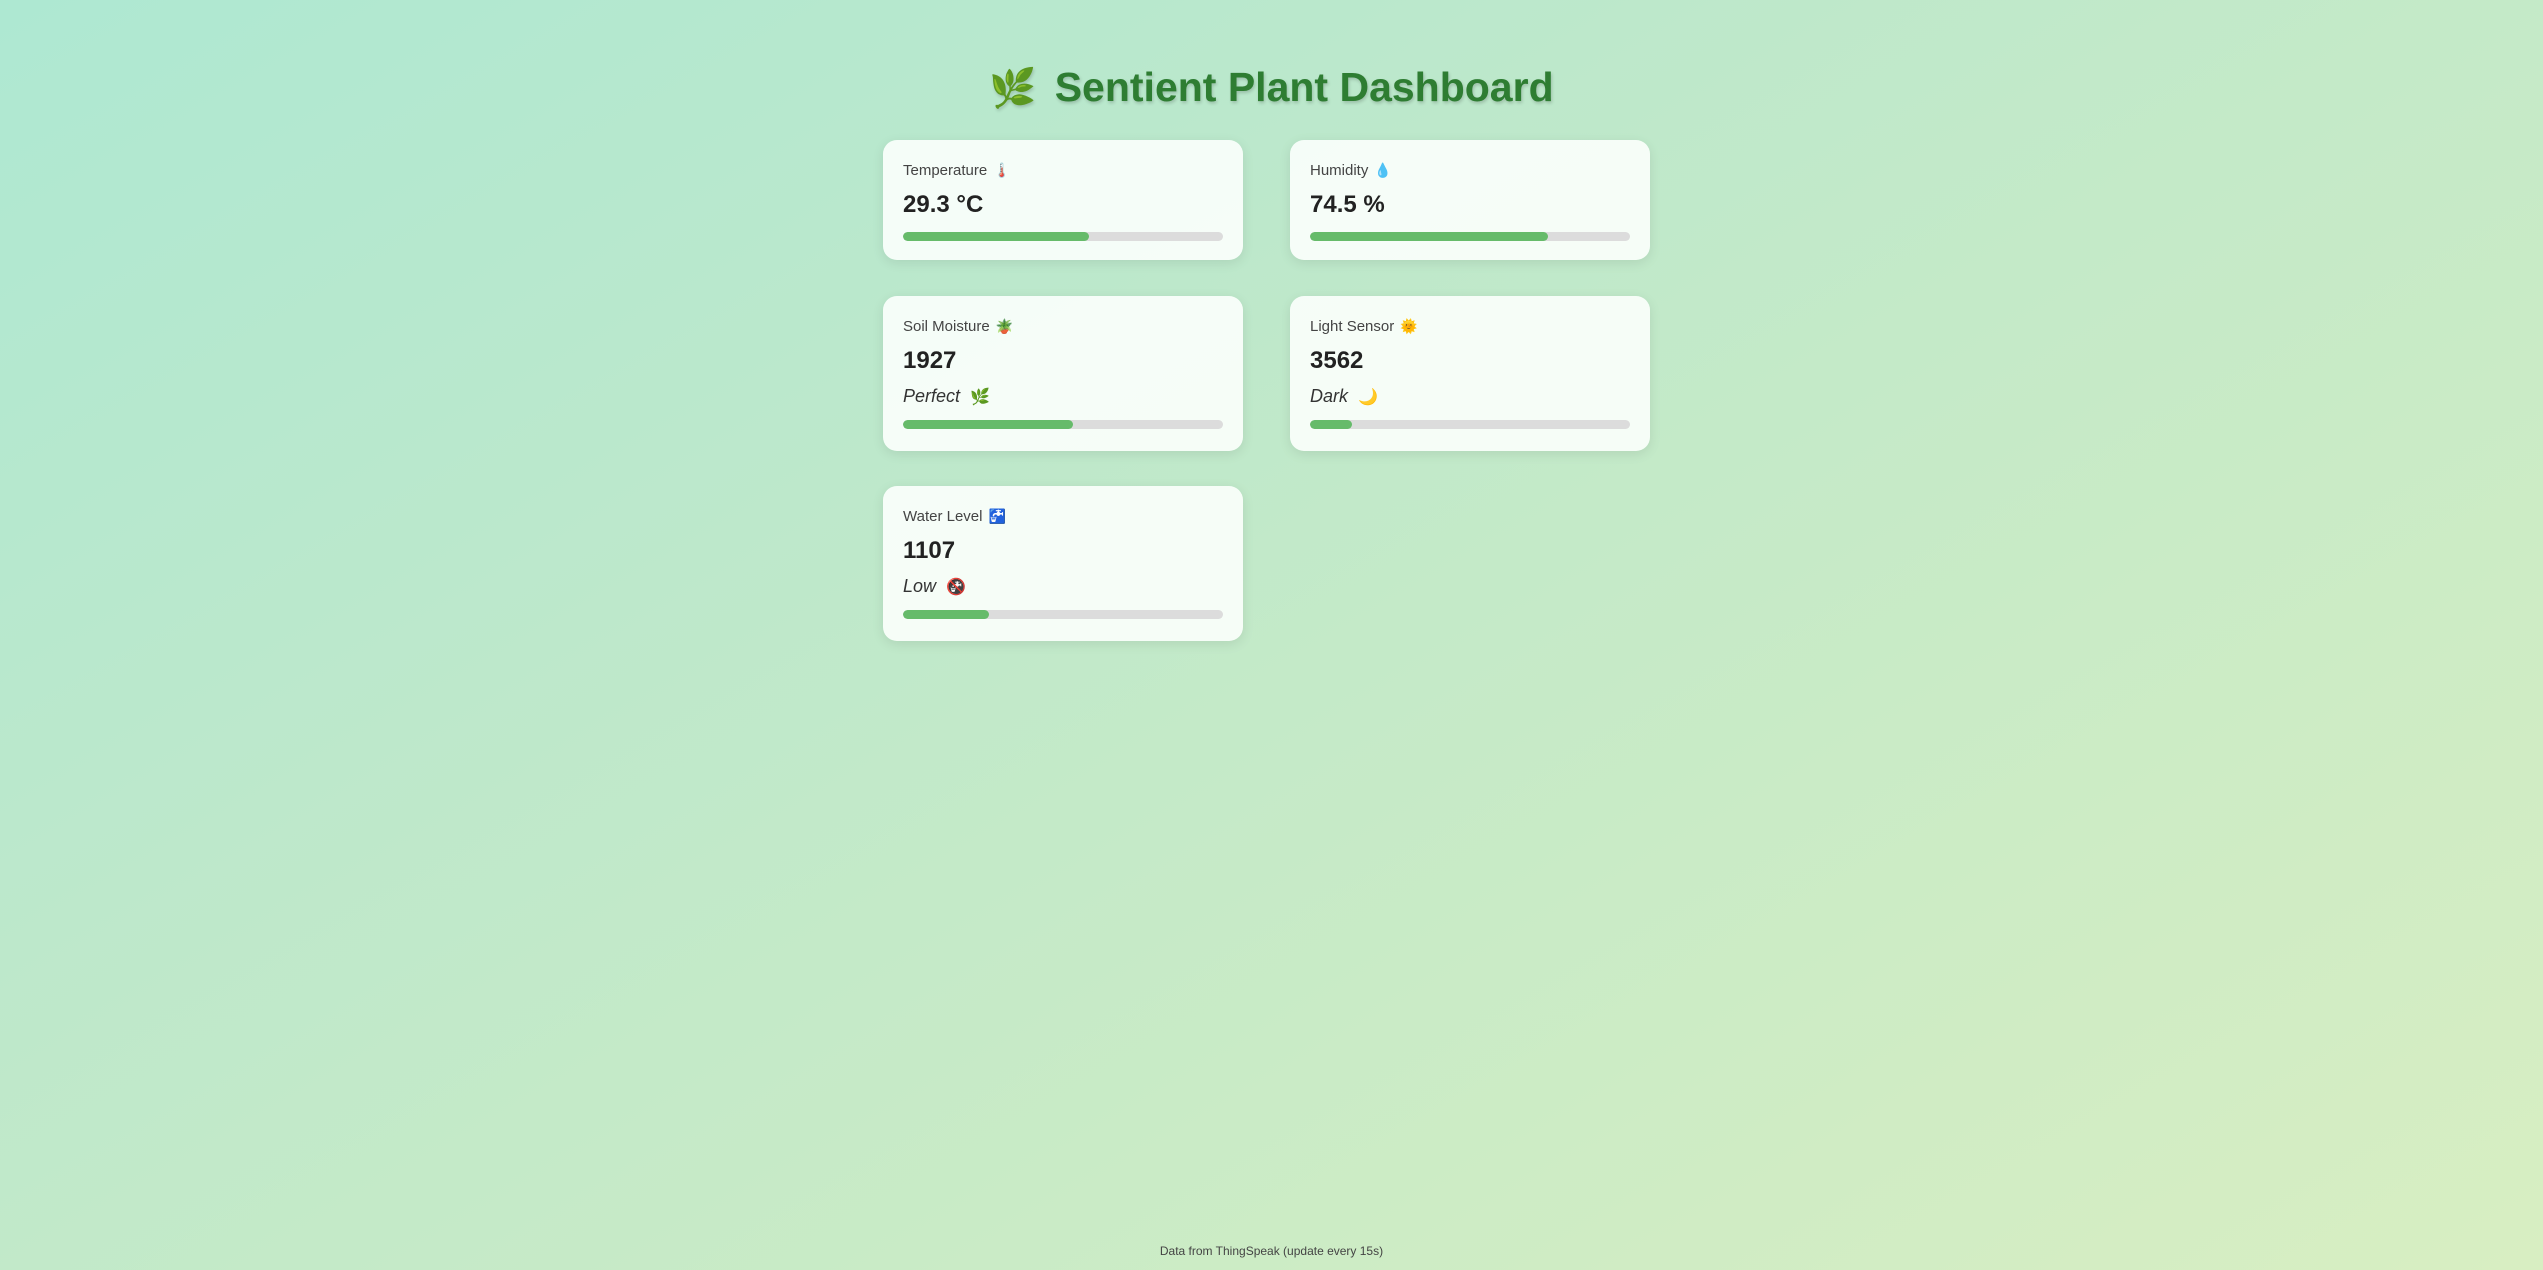 The height and width of the screenshot is (1270, 2543). Describe the element at coordinates (946, 614) in the screenshot. I see `water-level-progress-fill` at that location.